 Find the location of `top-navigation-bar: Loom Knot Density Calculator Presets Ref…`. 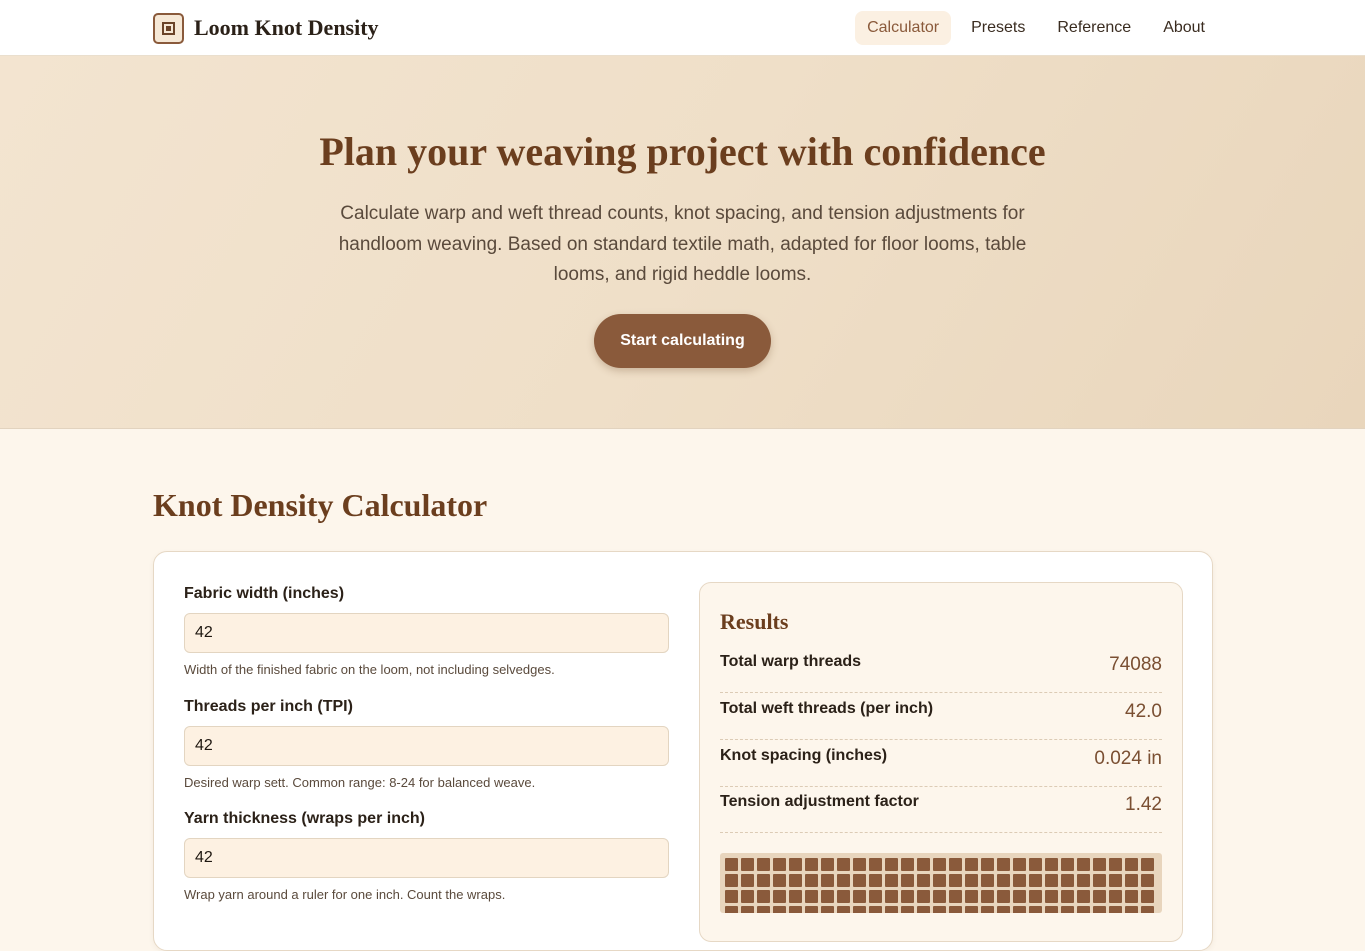

top-navigation-bar: Loom Knot Density Calculator Presets Ref… is located at coordinates (682, 28).